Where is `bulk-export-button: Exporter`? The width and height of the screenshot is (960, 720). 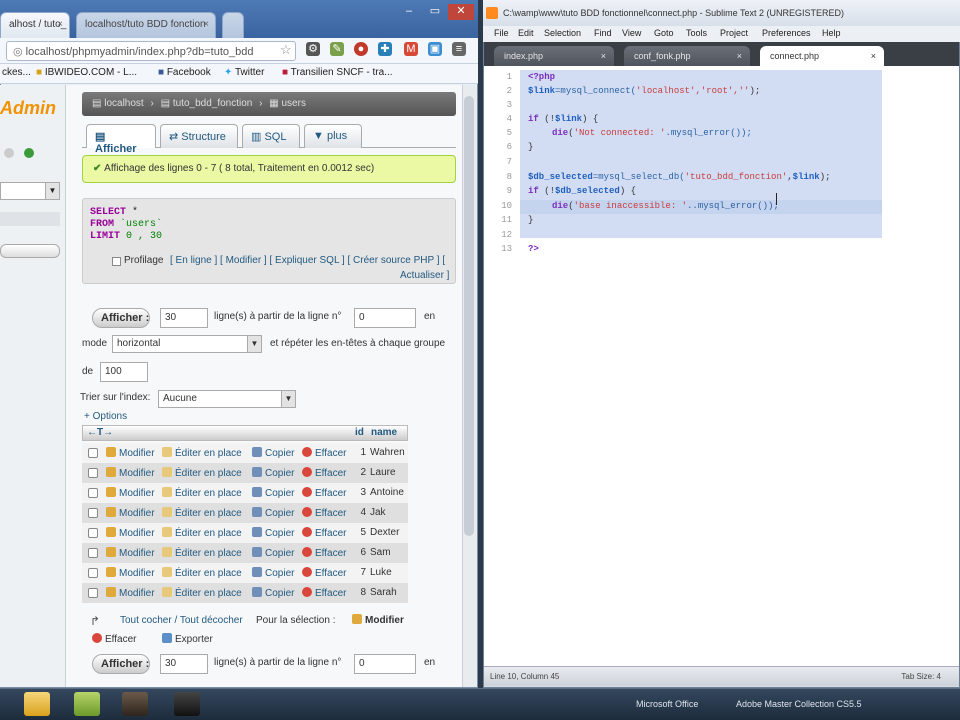 bulk-export-button: Exporter is located at coordinates (187, 639).